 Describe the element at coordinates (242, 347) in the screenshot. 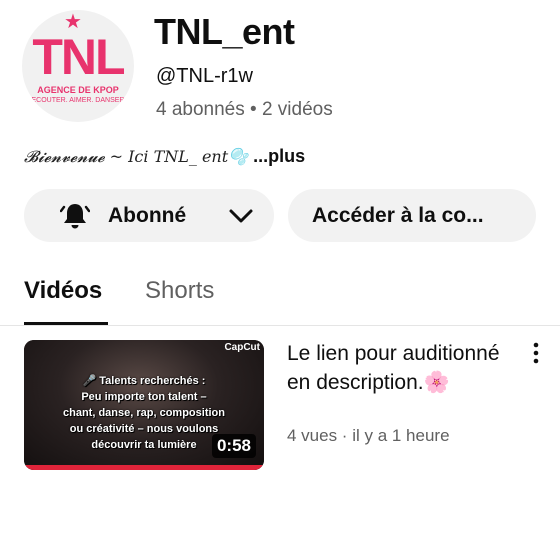

I see `thumbnail-badge: CapCut` at that location.